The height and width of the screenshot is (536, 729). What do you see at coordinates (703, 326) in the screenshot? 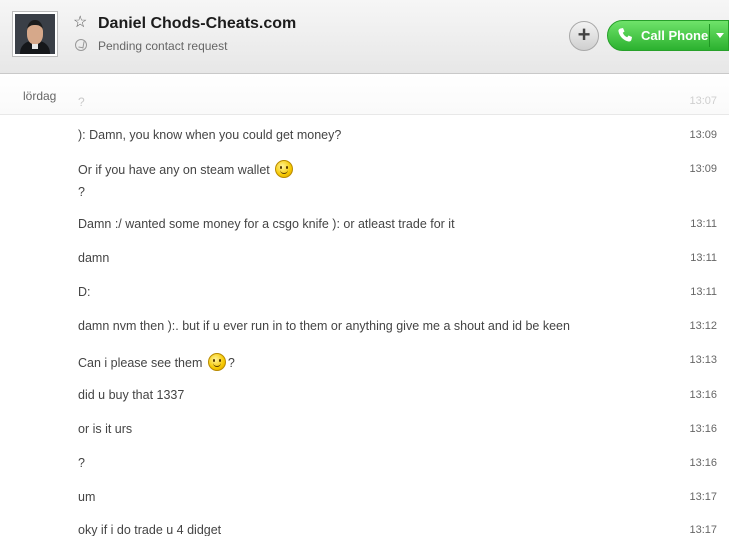
I see `message-time: 13:12` at bounding box center [703, 326].